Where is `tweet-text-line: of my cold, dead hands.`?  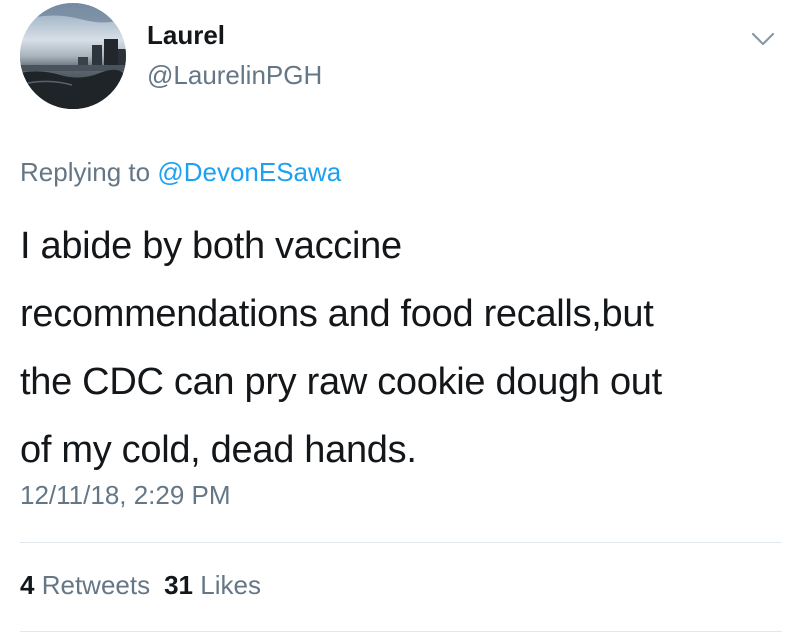
tweet-text-line: of my cold, dead hands. is located at coordinates (218, 450).